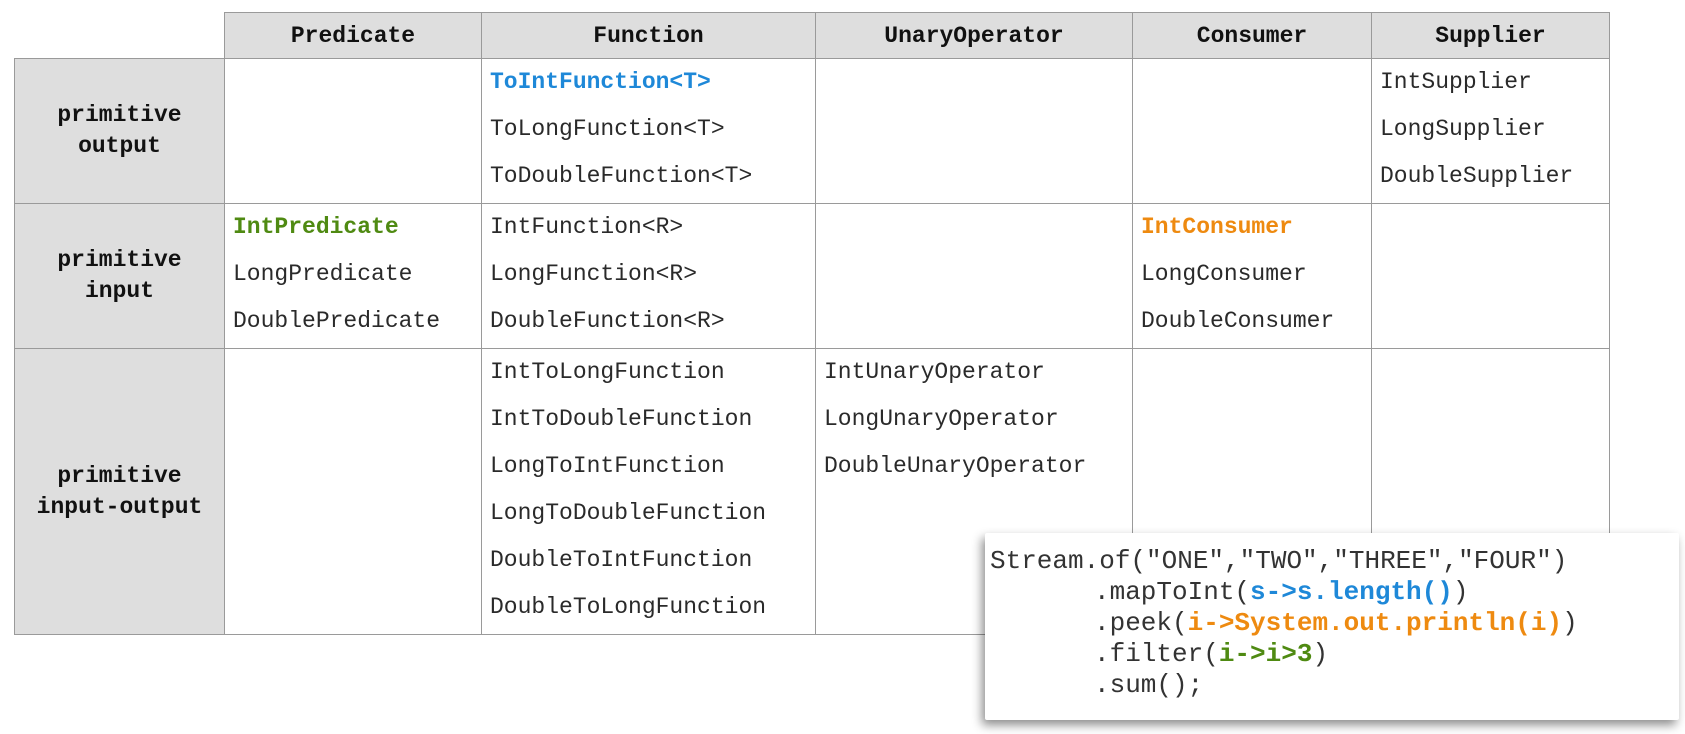 Image resolution: width=1685 pixels, height=734 pixels. I want to click on table-cell: IntConsumer LongConsumer DoubleConsumer, so click(1252, 276).